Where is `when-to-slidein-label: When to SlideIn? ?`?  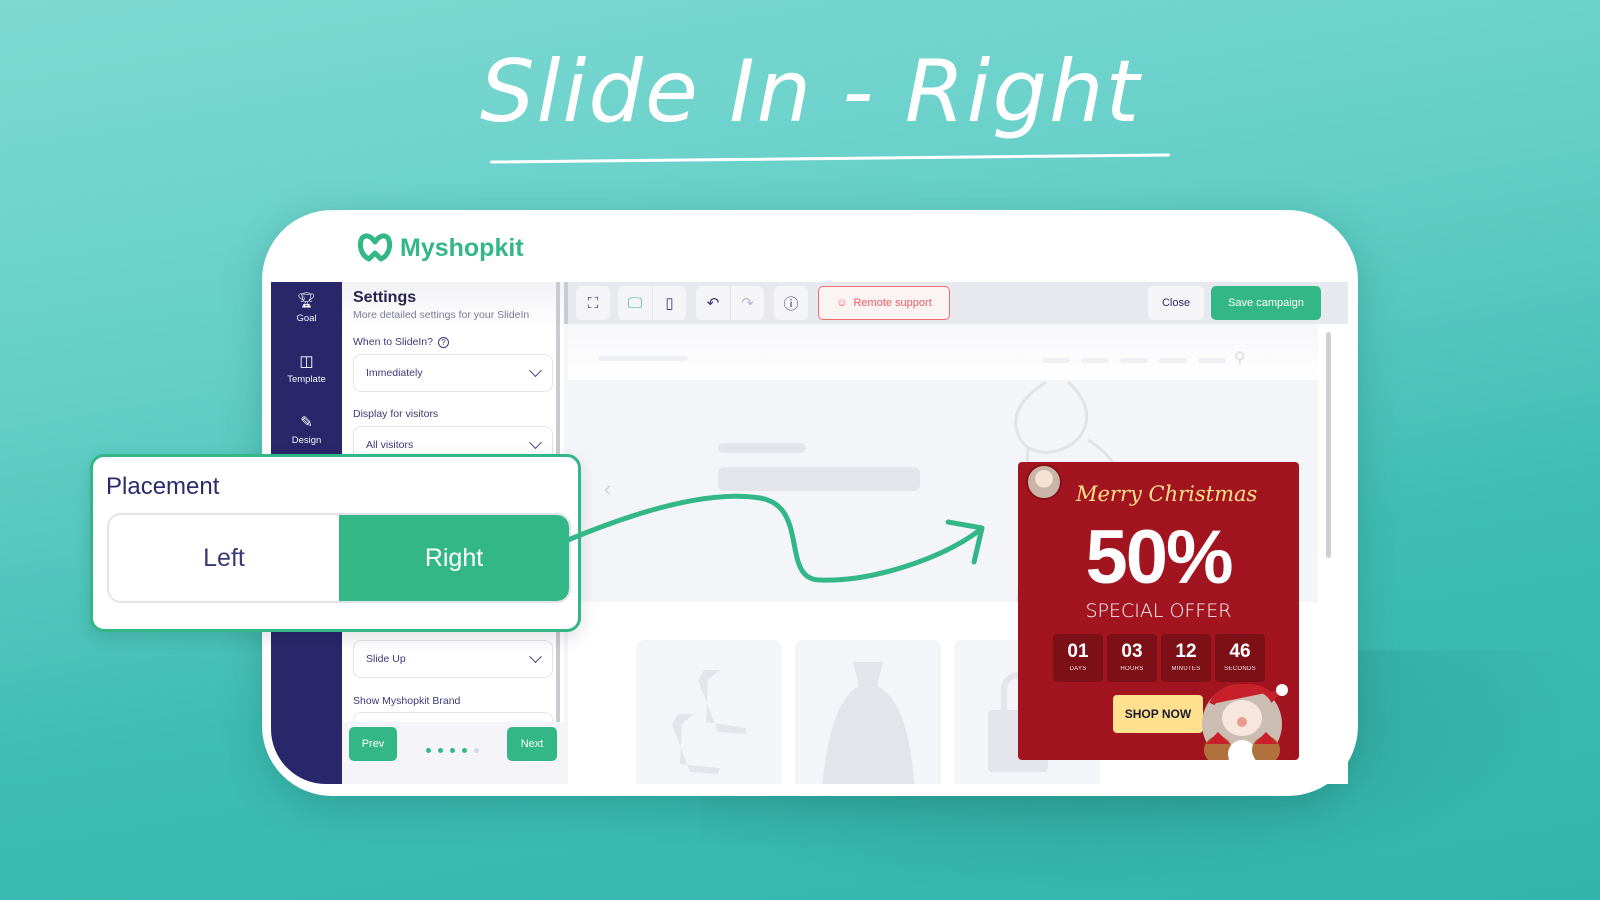
when-to-slidein-label: When to SlideIn? ? is located at coordinates (401, 342).